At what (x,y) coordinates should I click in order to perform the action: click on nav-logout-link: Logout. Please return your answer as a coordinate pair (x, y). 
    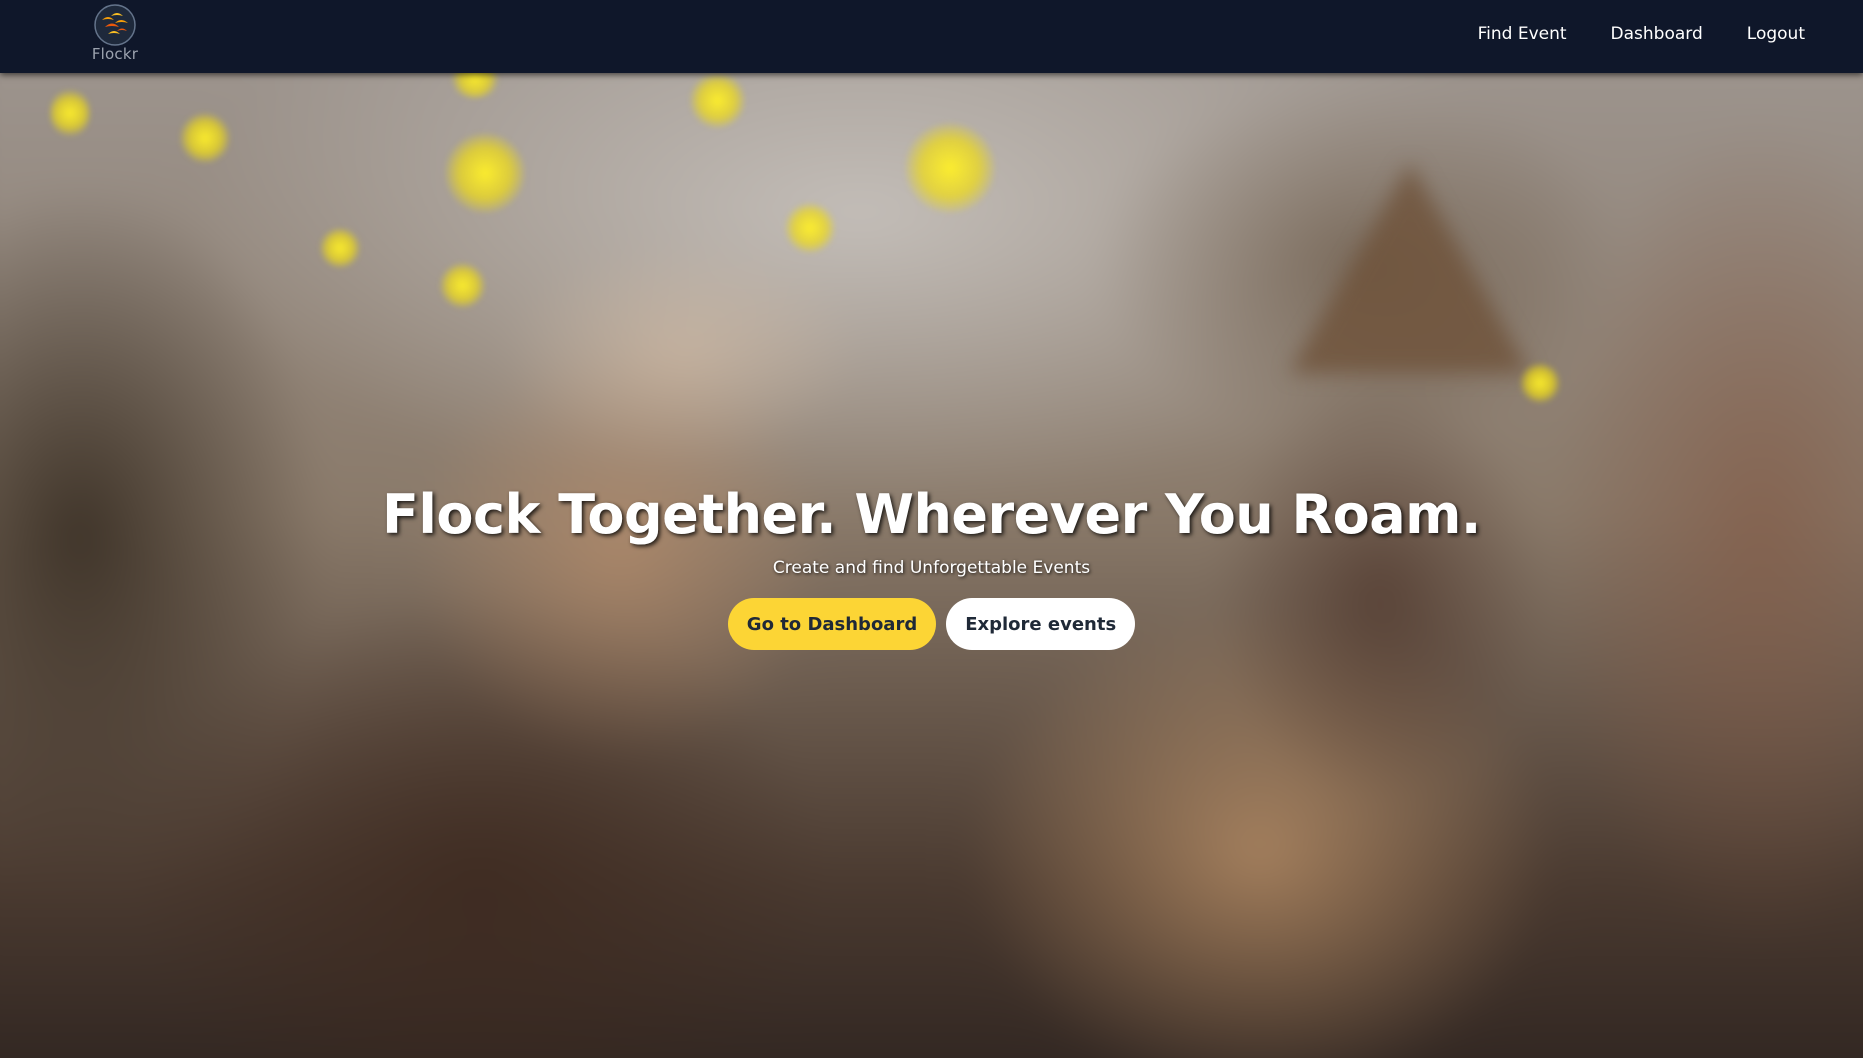
    Looking at the image, I should click on (1776, 34).